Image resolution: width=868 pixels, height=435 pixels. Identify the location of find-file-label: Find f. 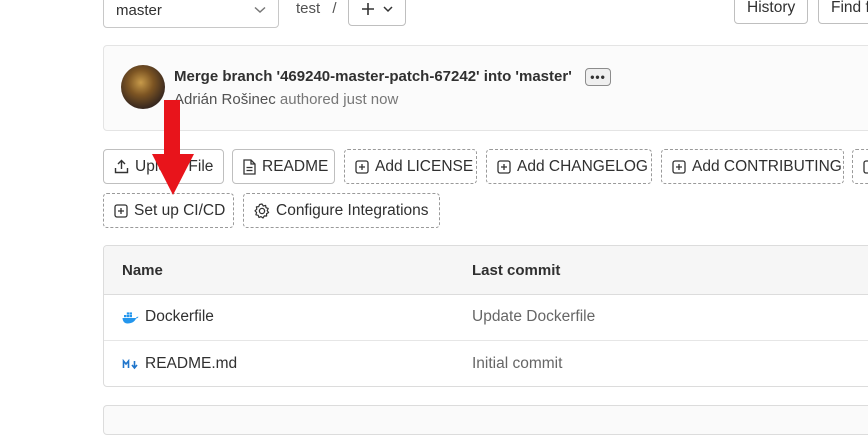
(849, 8).